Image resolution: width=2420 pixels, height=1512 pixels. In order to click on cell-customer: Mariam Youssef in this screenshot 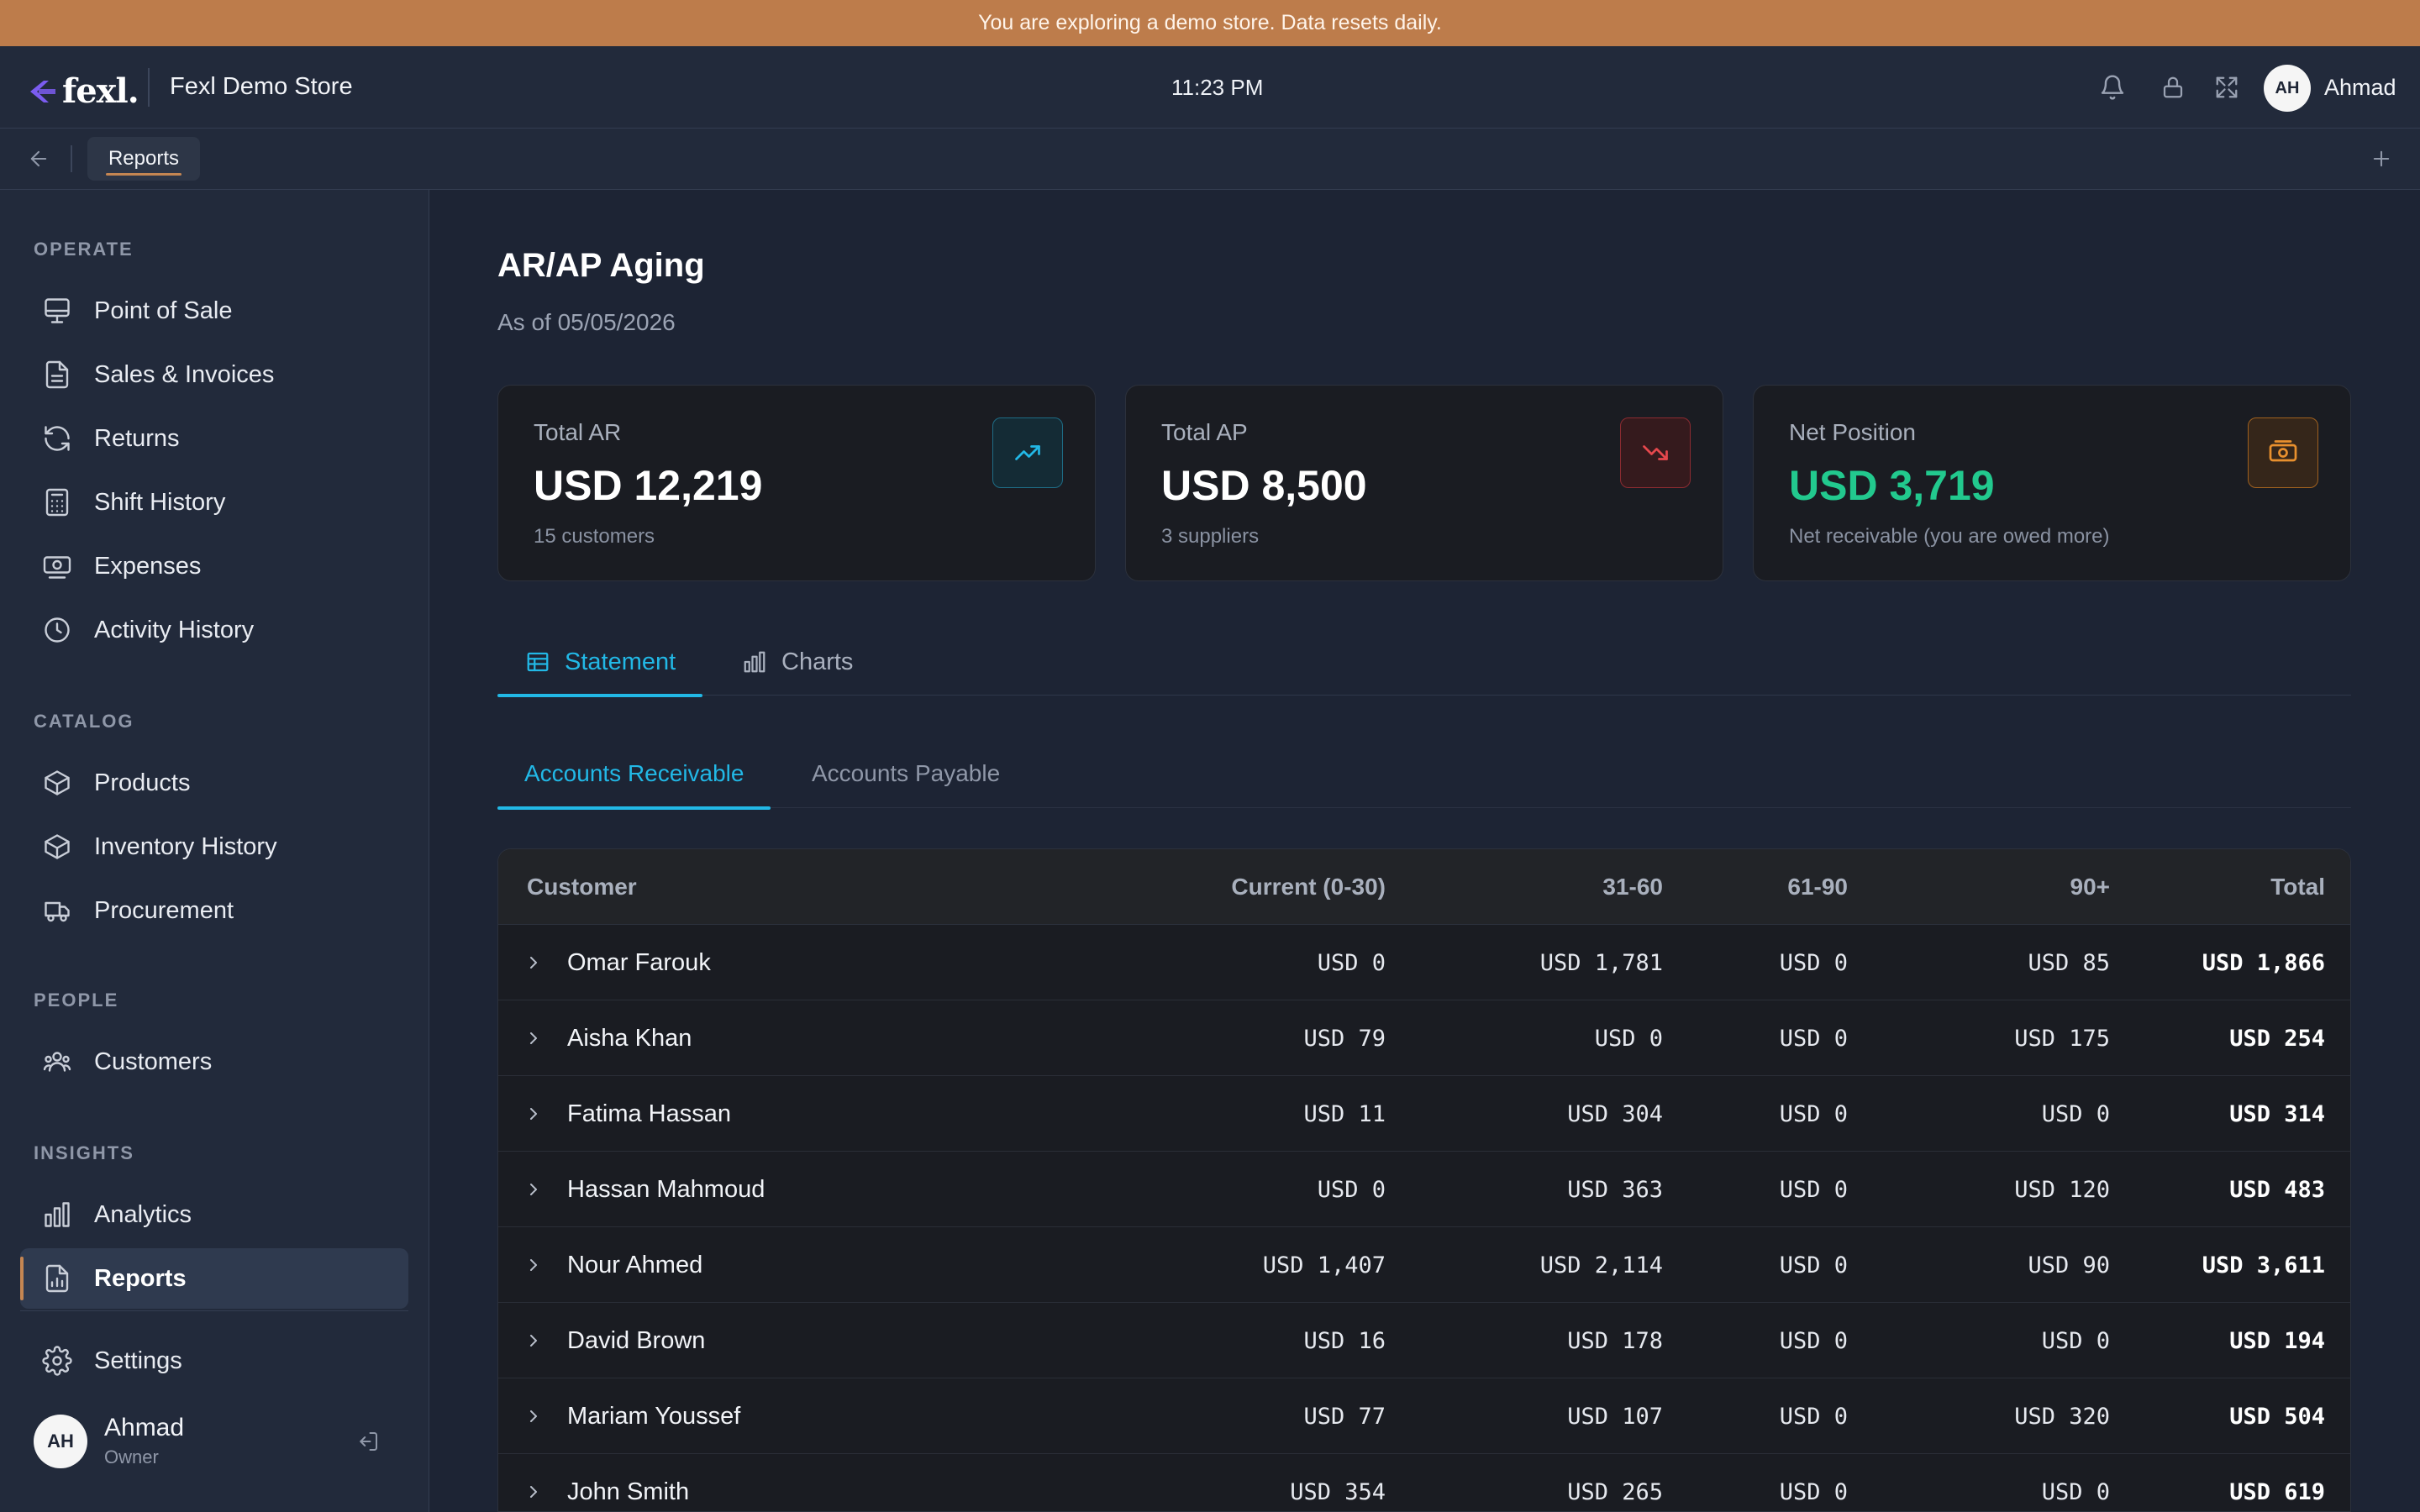, I will do `click(654, 1416)`.